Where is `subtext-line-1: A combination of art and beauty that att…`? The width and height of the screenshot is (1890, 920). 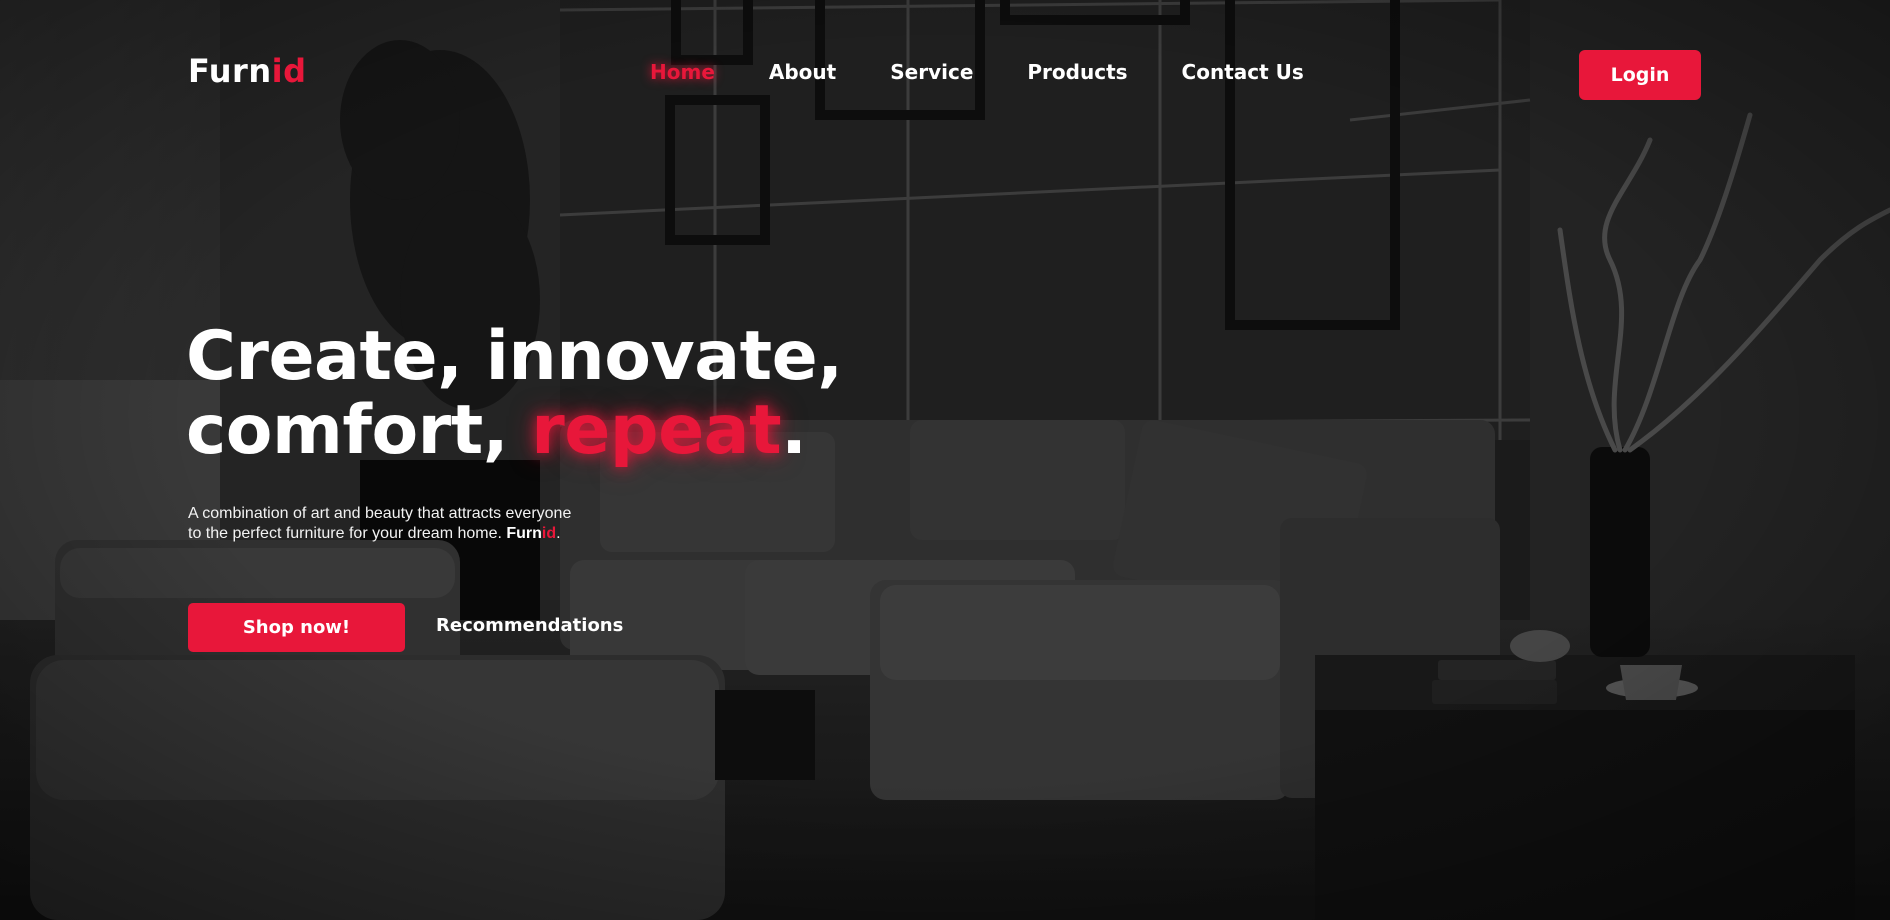 subtext-line-1: A combination of art and beauty that att… is located at coordinates (380, 513).